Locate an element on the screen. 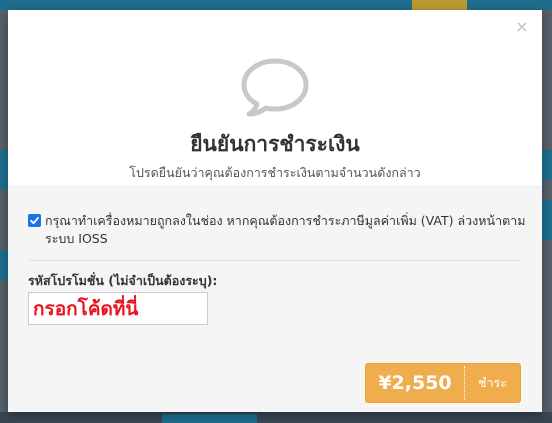 The height and width of the screenshot is (423, 552). pay-button-label: ชำระ is located at coordinates (492, 382).